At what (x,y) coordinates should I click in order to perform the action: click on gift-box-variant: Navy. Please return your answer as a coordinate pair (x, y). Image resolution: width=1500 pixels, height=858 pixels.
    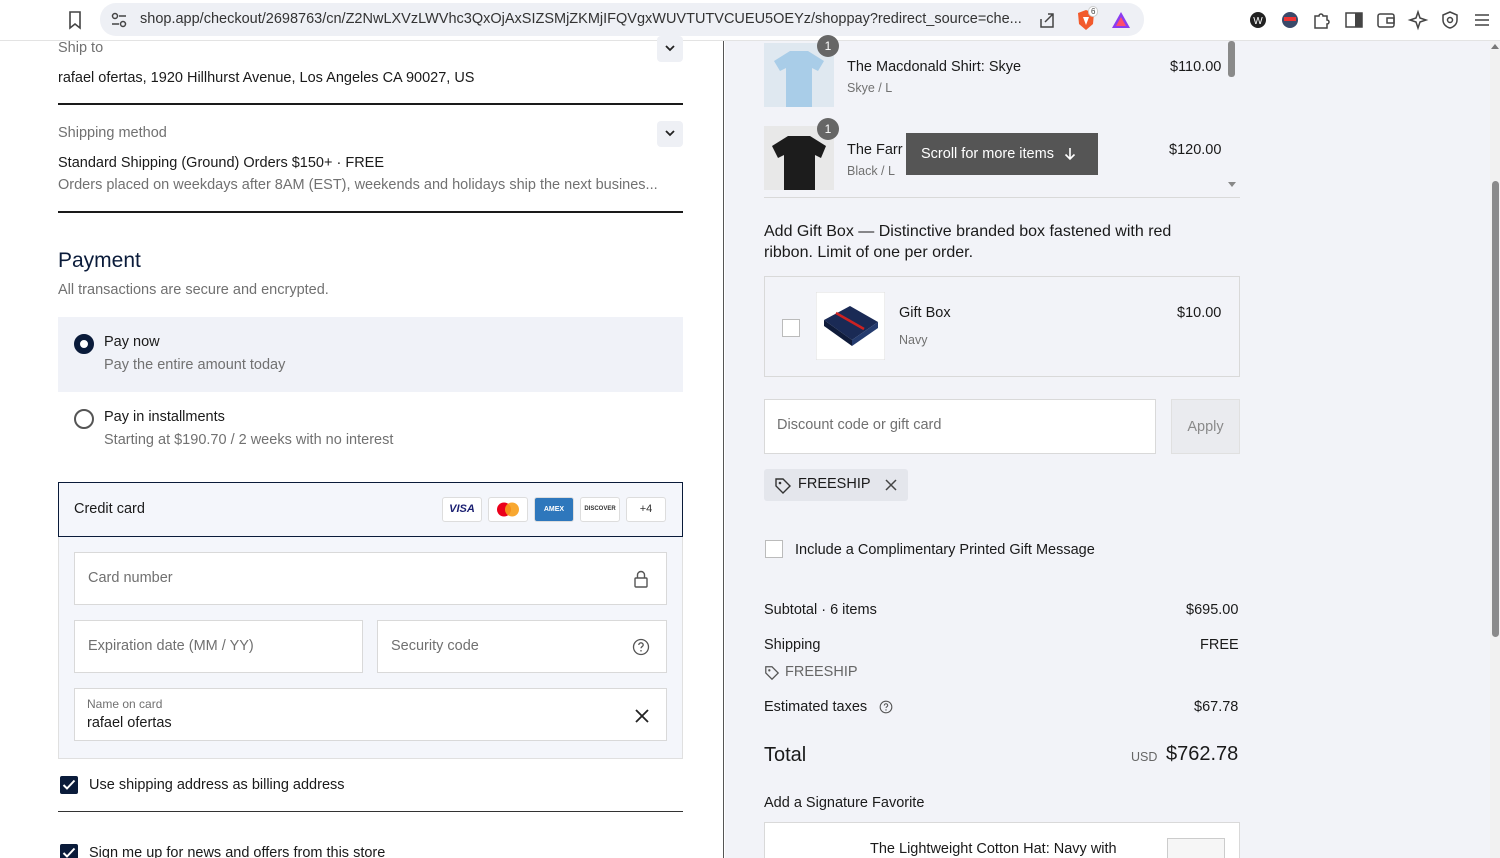
    Looking at the image, I should click on (913, 340).